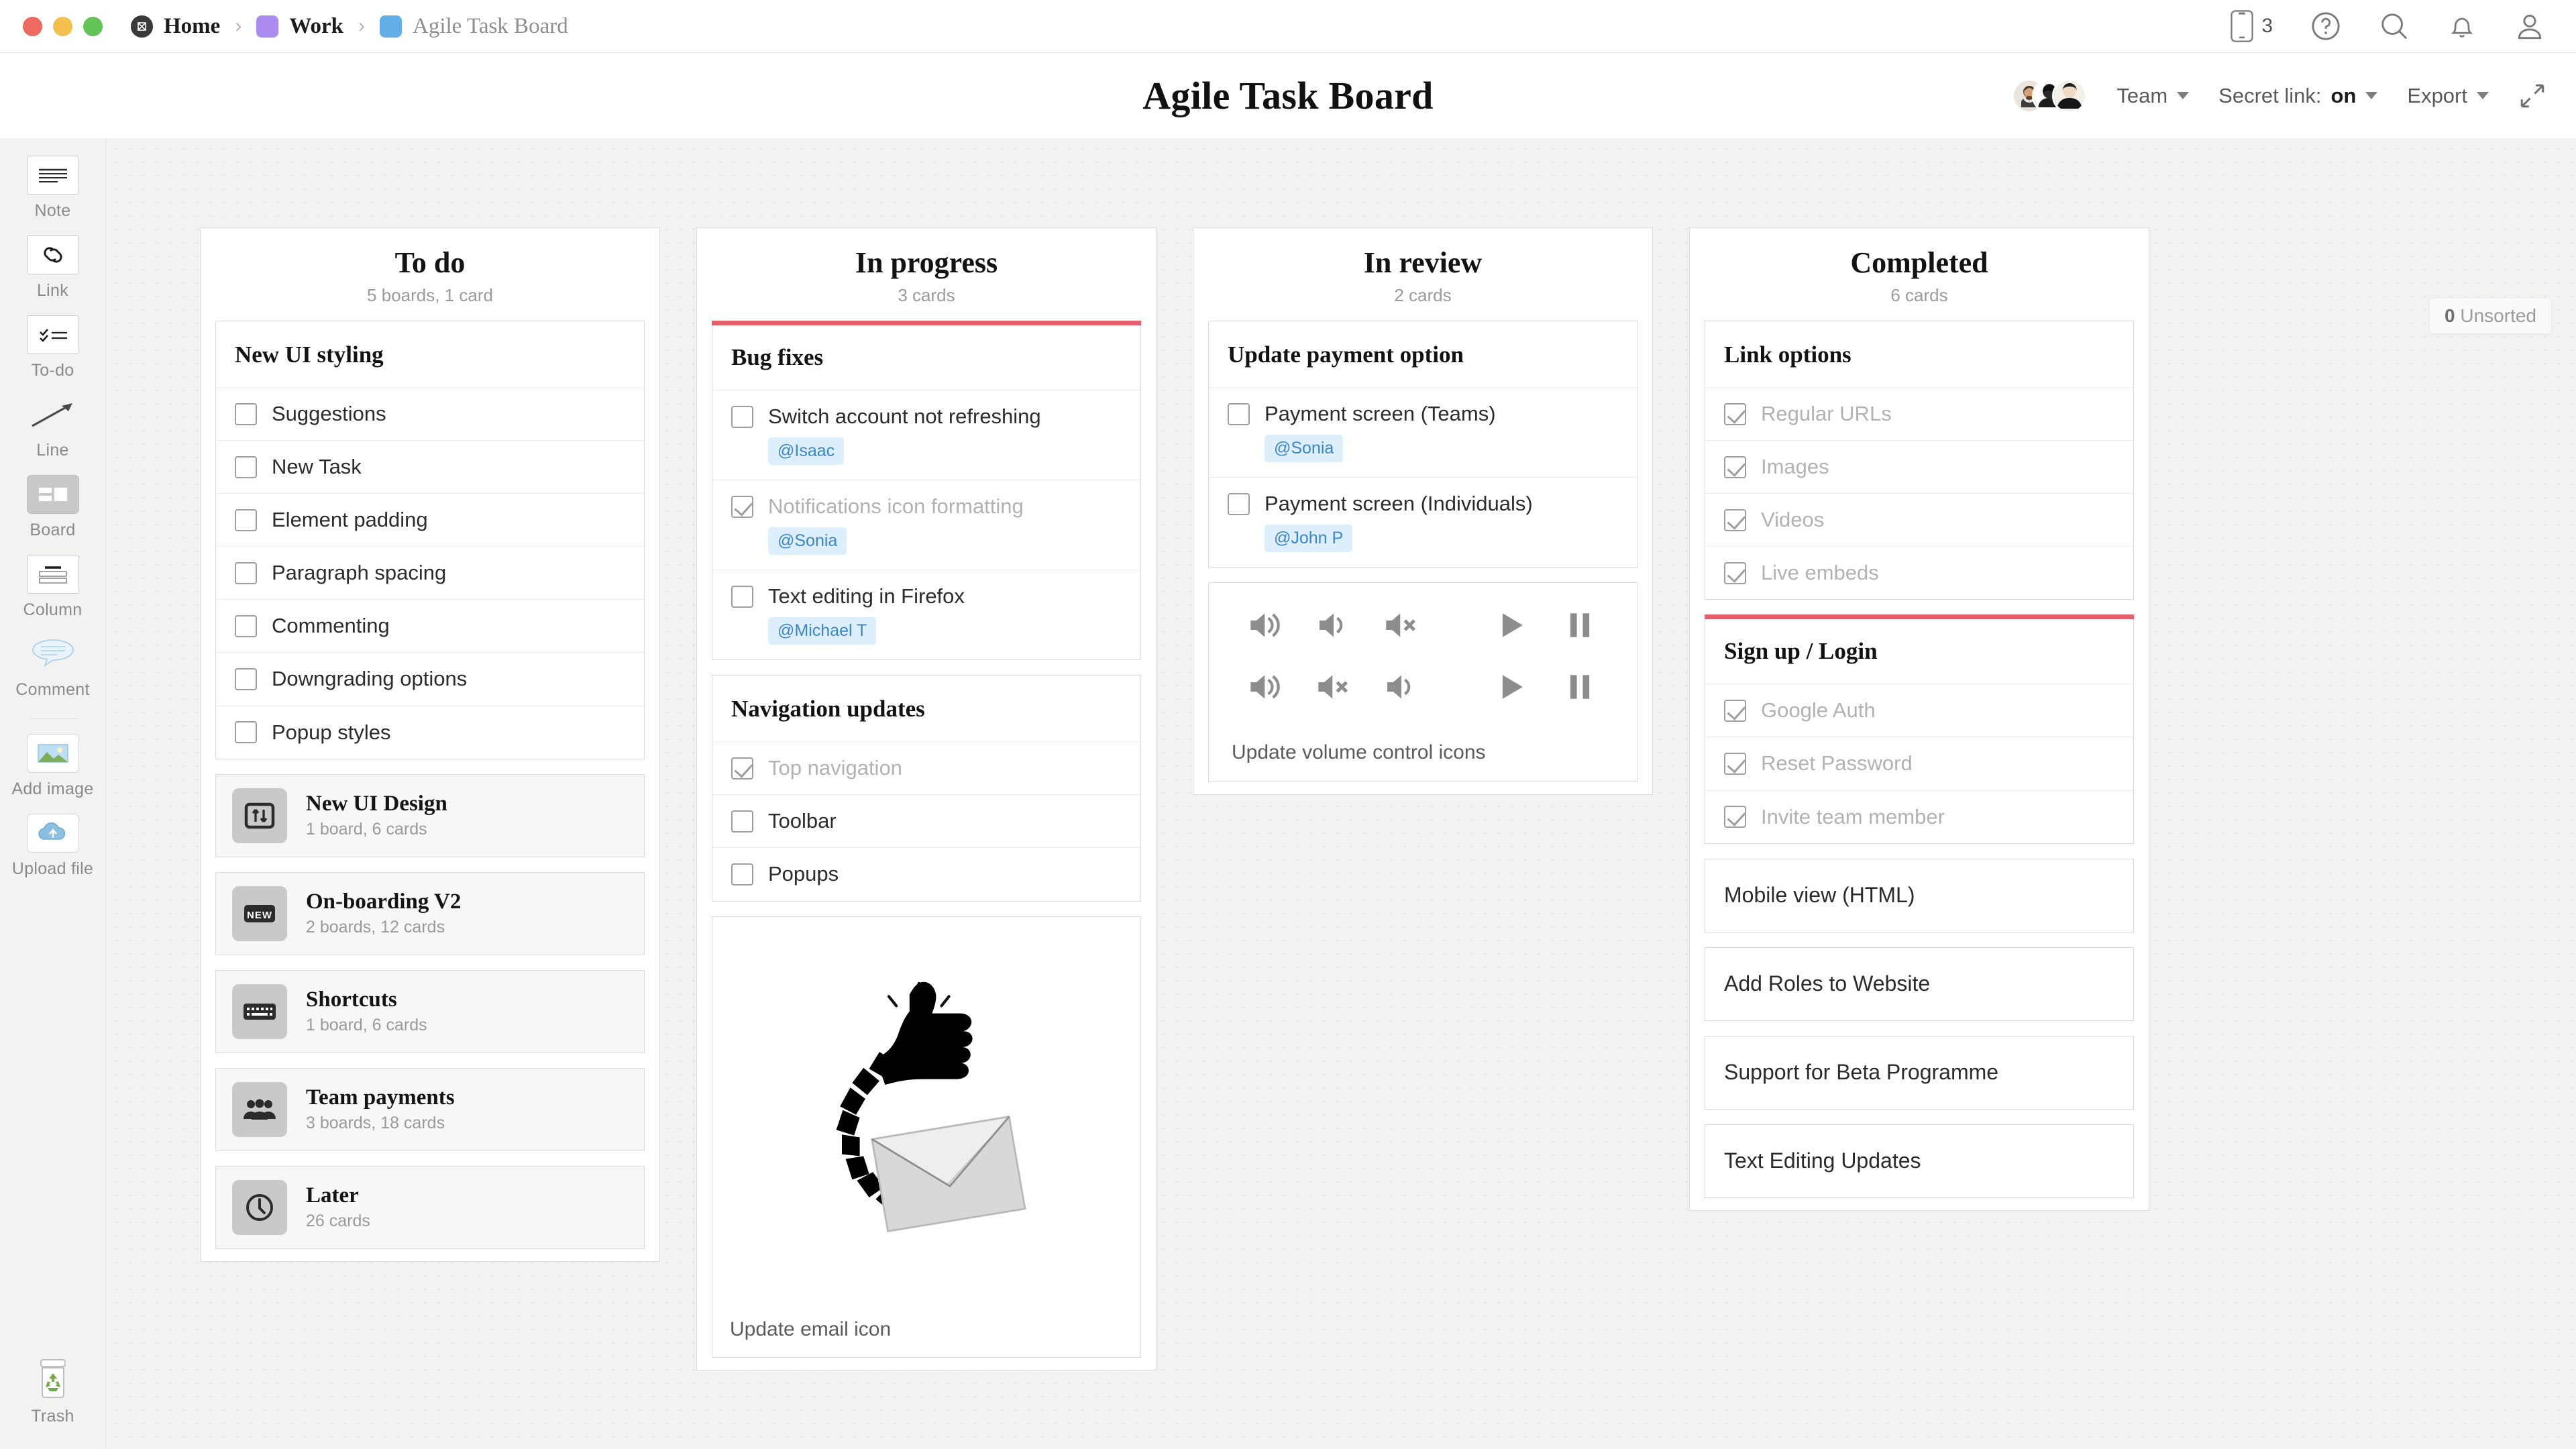 The height and width of the screenshot is (1449, 2576). I want to click on note-card: Text Editing Updates, so click(1919, 1161).